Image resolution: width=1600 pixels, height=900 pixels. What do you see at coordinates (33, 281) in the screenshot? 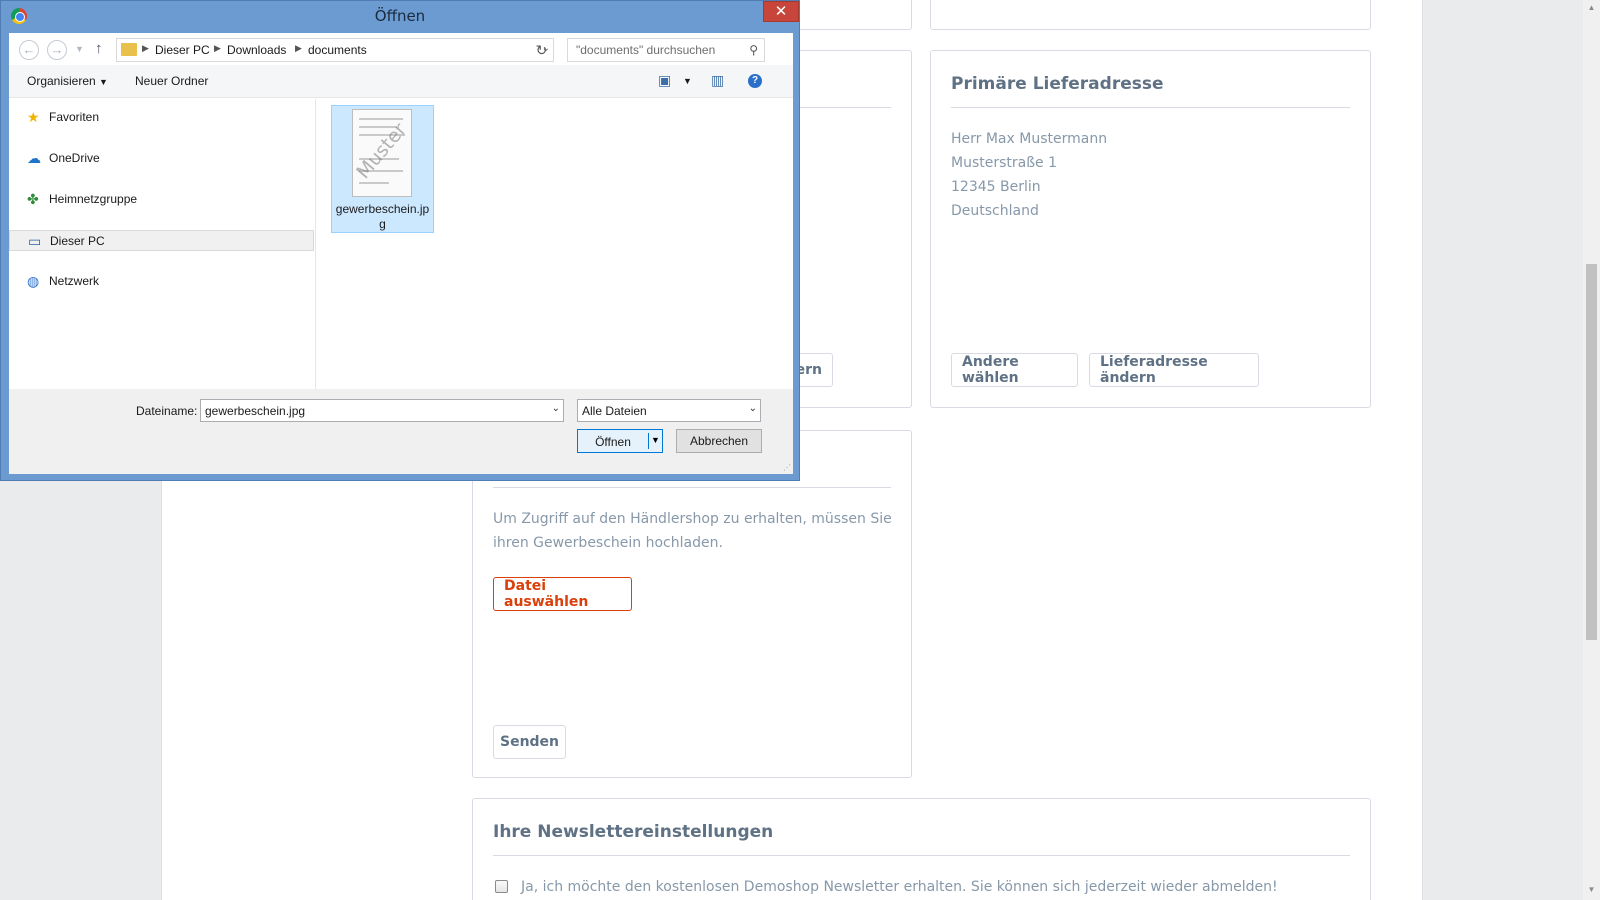
I see `network-icon: ◍` at bounding box center [33, 281].